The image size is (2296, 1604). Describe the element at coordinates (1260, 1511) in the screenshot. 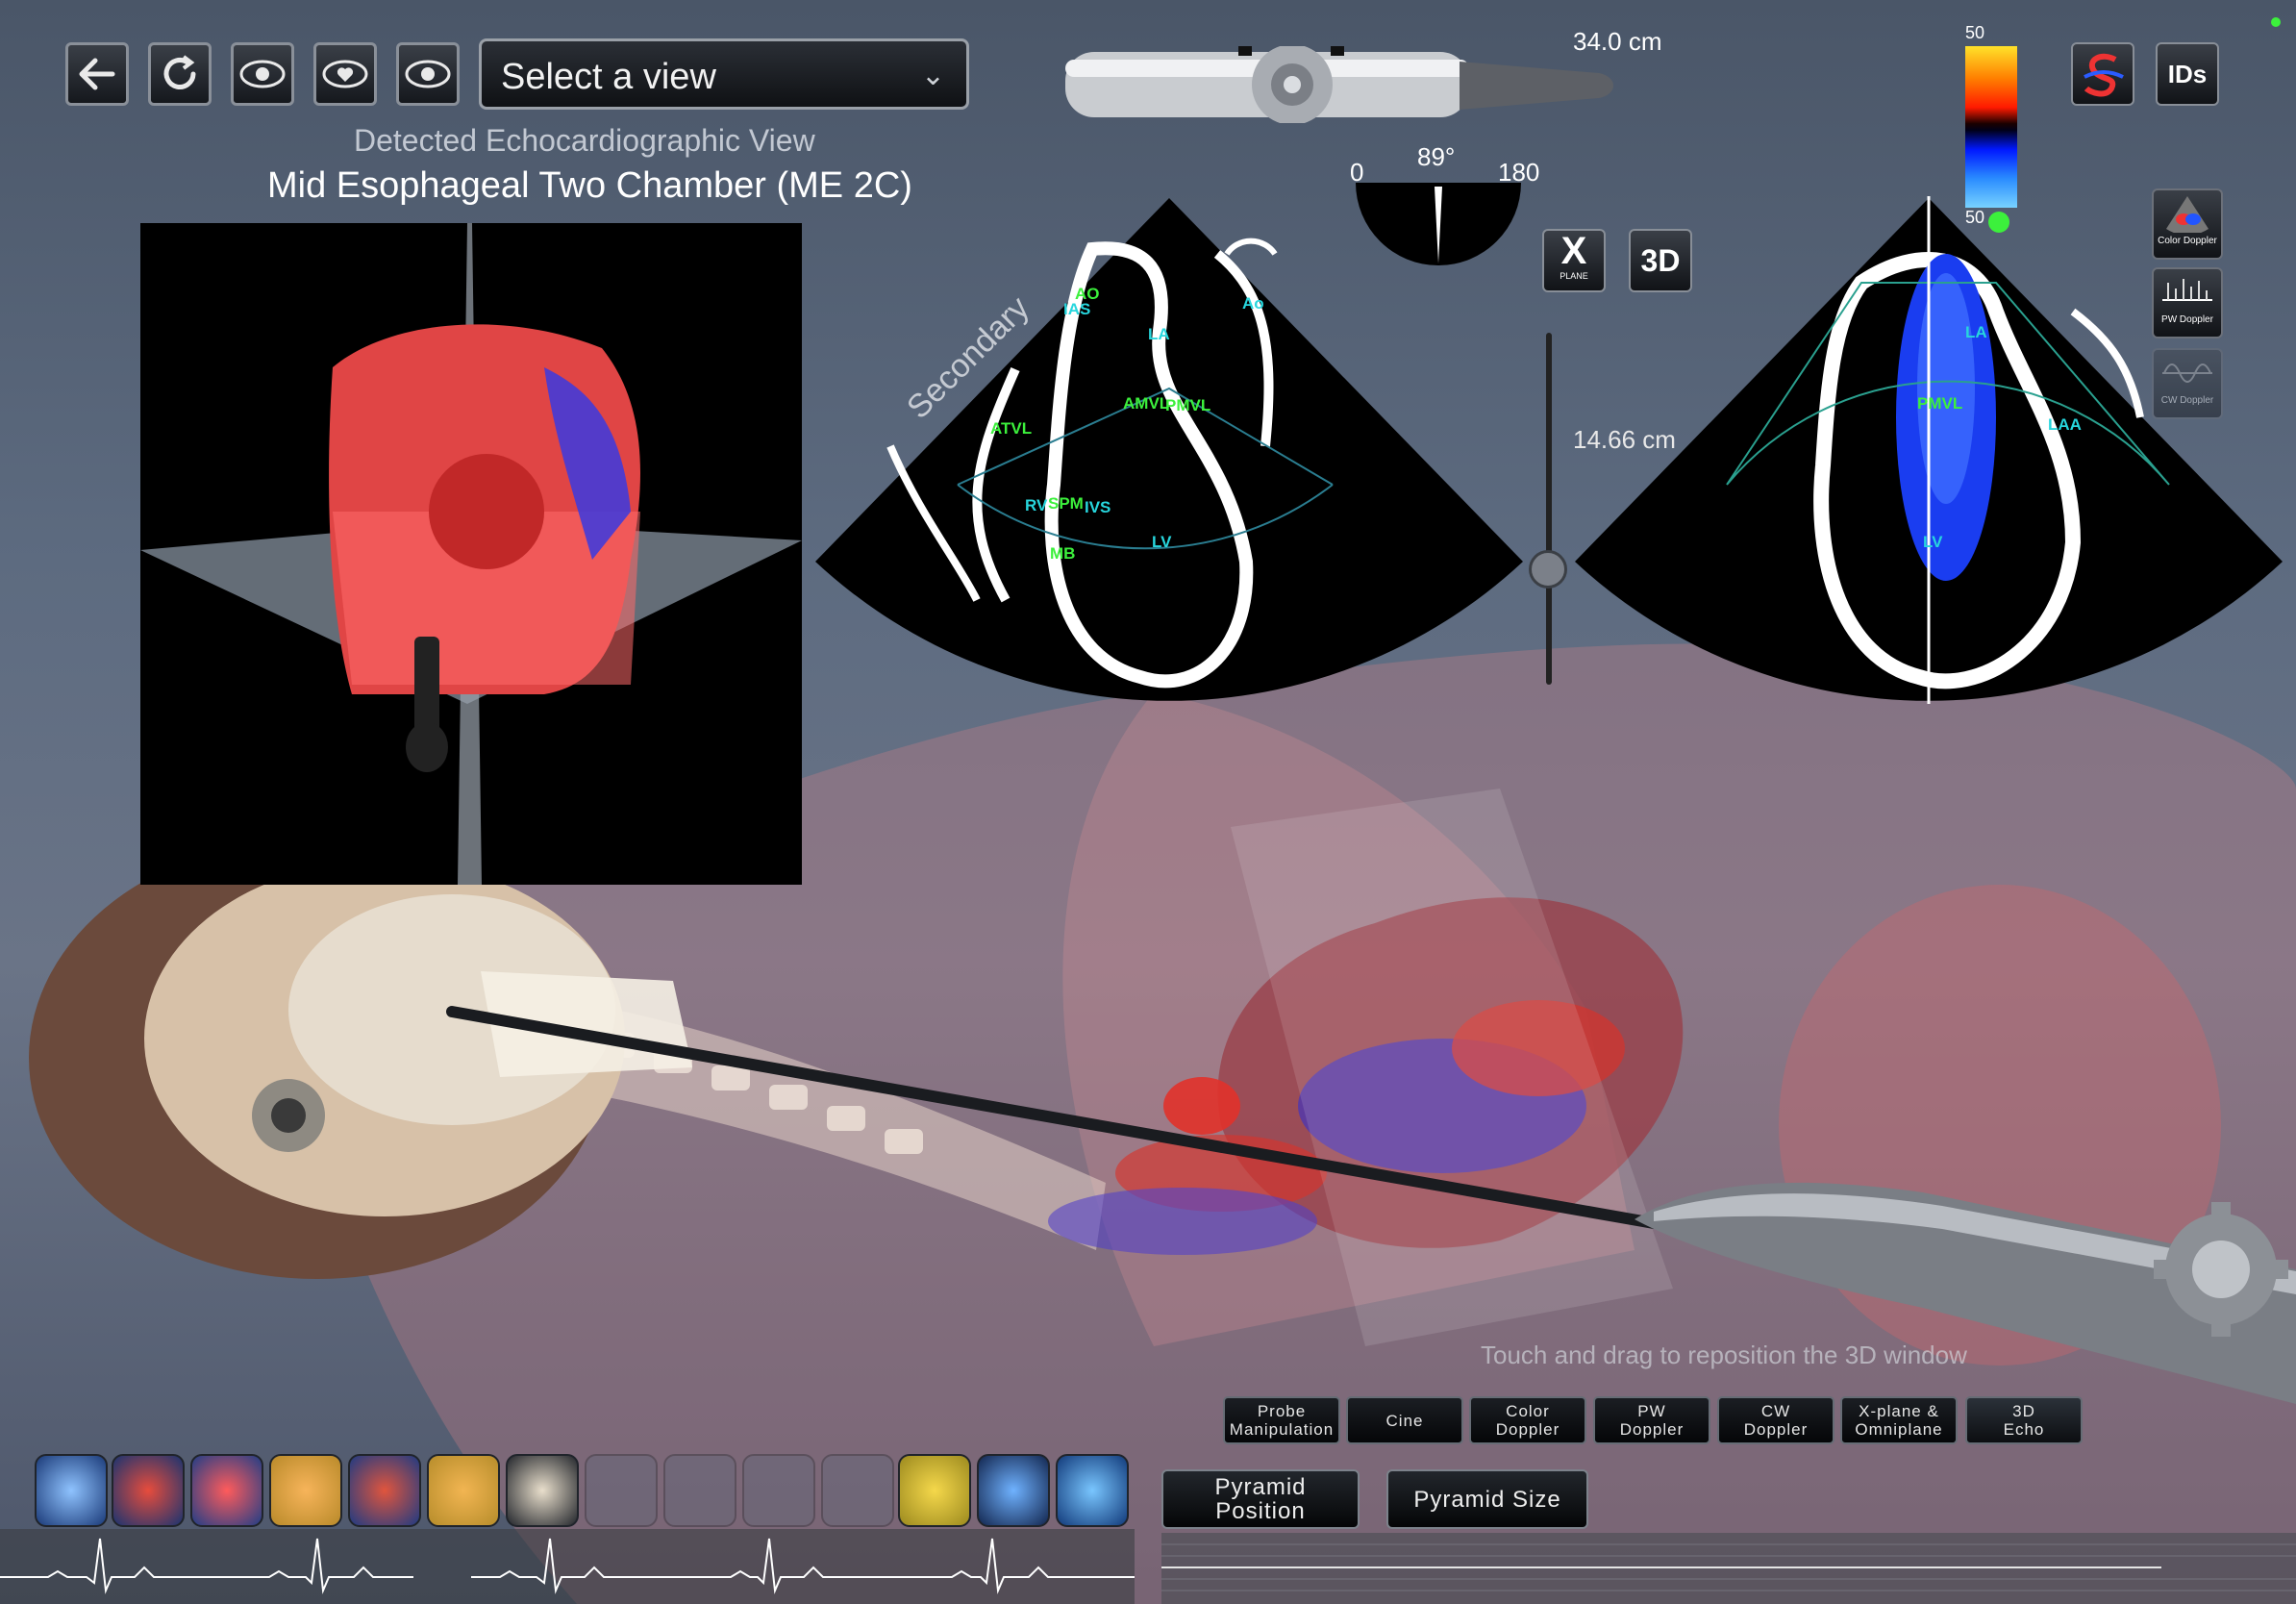

I see `pyramid-position-line2: Position` at that location.